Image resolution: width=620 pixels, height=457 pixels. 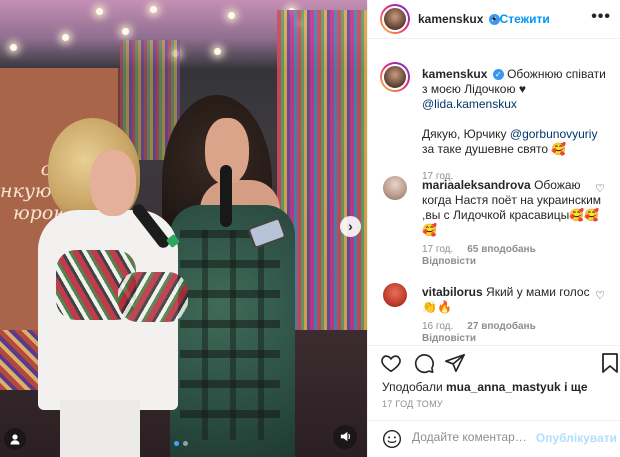 I want to click on person-icon, so click(x=15, y=439).